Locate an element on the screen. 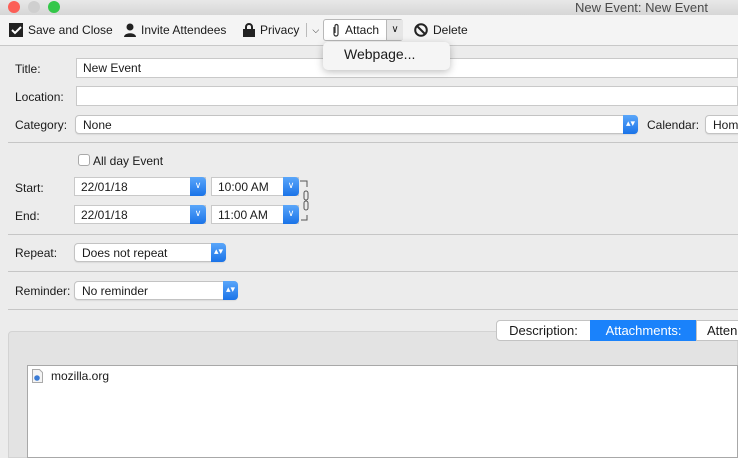 The image size is (738, 458). privacy-button: Privacy ⌵ is located at coordinates (281, 30).